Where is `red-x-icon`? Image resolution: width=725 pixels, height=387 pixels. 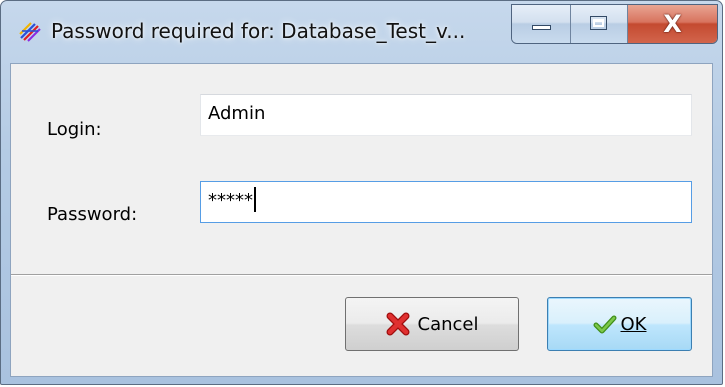 red-x-icon is located at coordinates (397, 324).